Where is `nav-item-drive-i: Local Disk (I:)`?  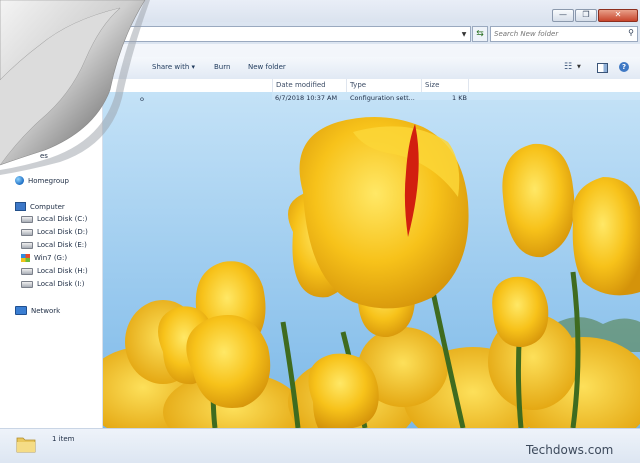
nav-item-drive-i: Local Disk (I:) is located at coordinates (53, 284).